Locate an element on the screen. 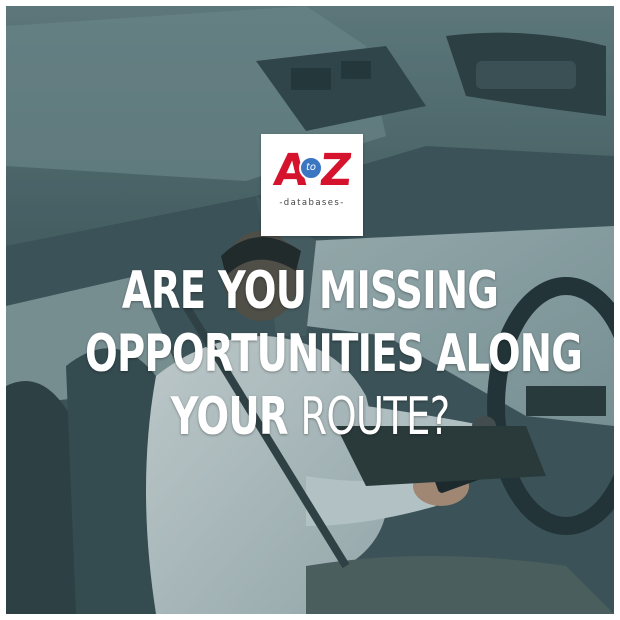  headline-line-1: ARE YOU MISSING is located at coordinates (310, 291).